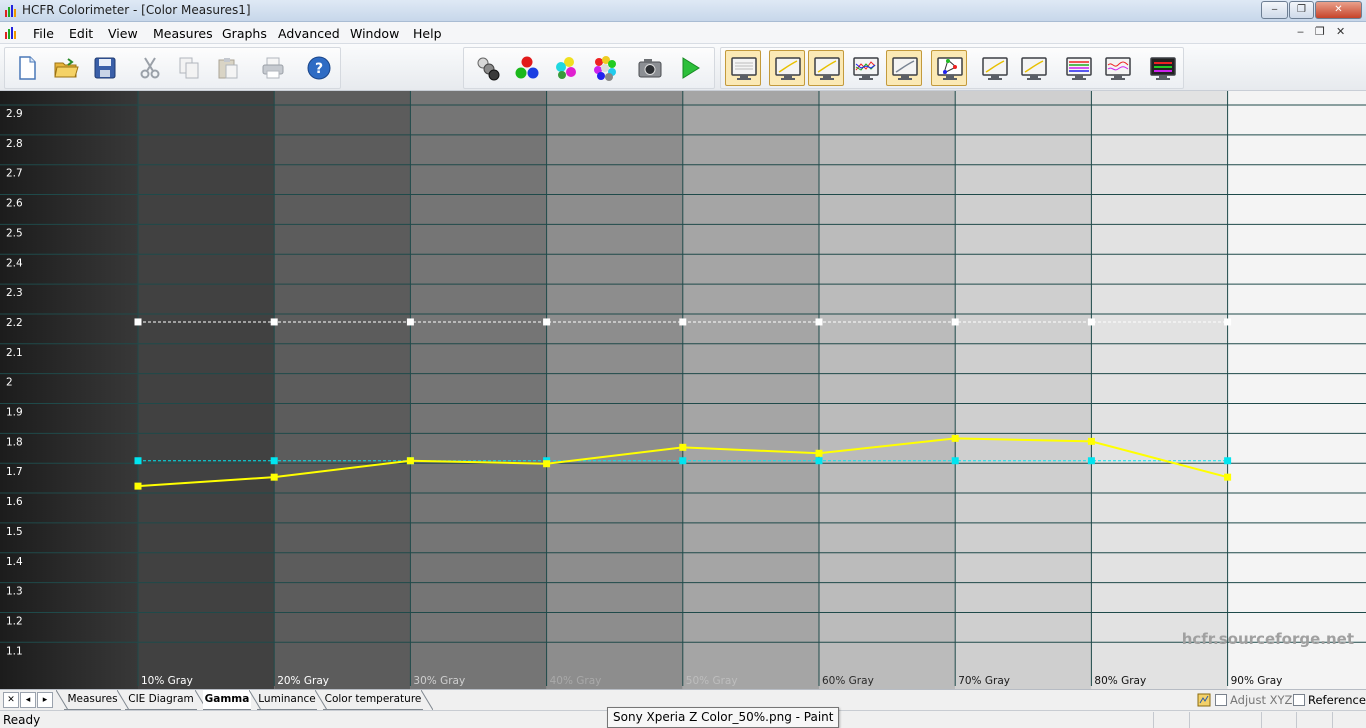  I want to click on mdi-close-button: ✕, so click(1340, 31).